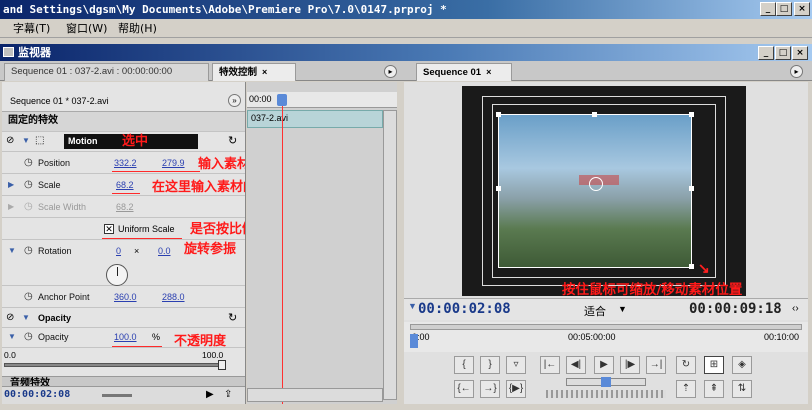 Image resolution: width=812 pixels, height=410 pixels. Describe the element at coordinates (652, 290) in the screenshot. I see `annotation-drag: 按住鼠标可缩放/移动素材位置` at that location.